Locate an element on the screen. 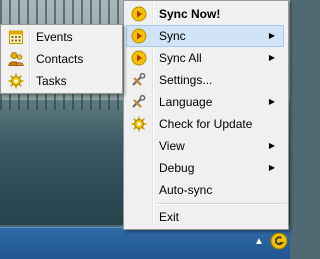 This screenshot has height=259, width=320. menu-item-sync: Sync ▶ is located at coordinates (205, 36).